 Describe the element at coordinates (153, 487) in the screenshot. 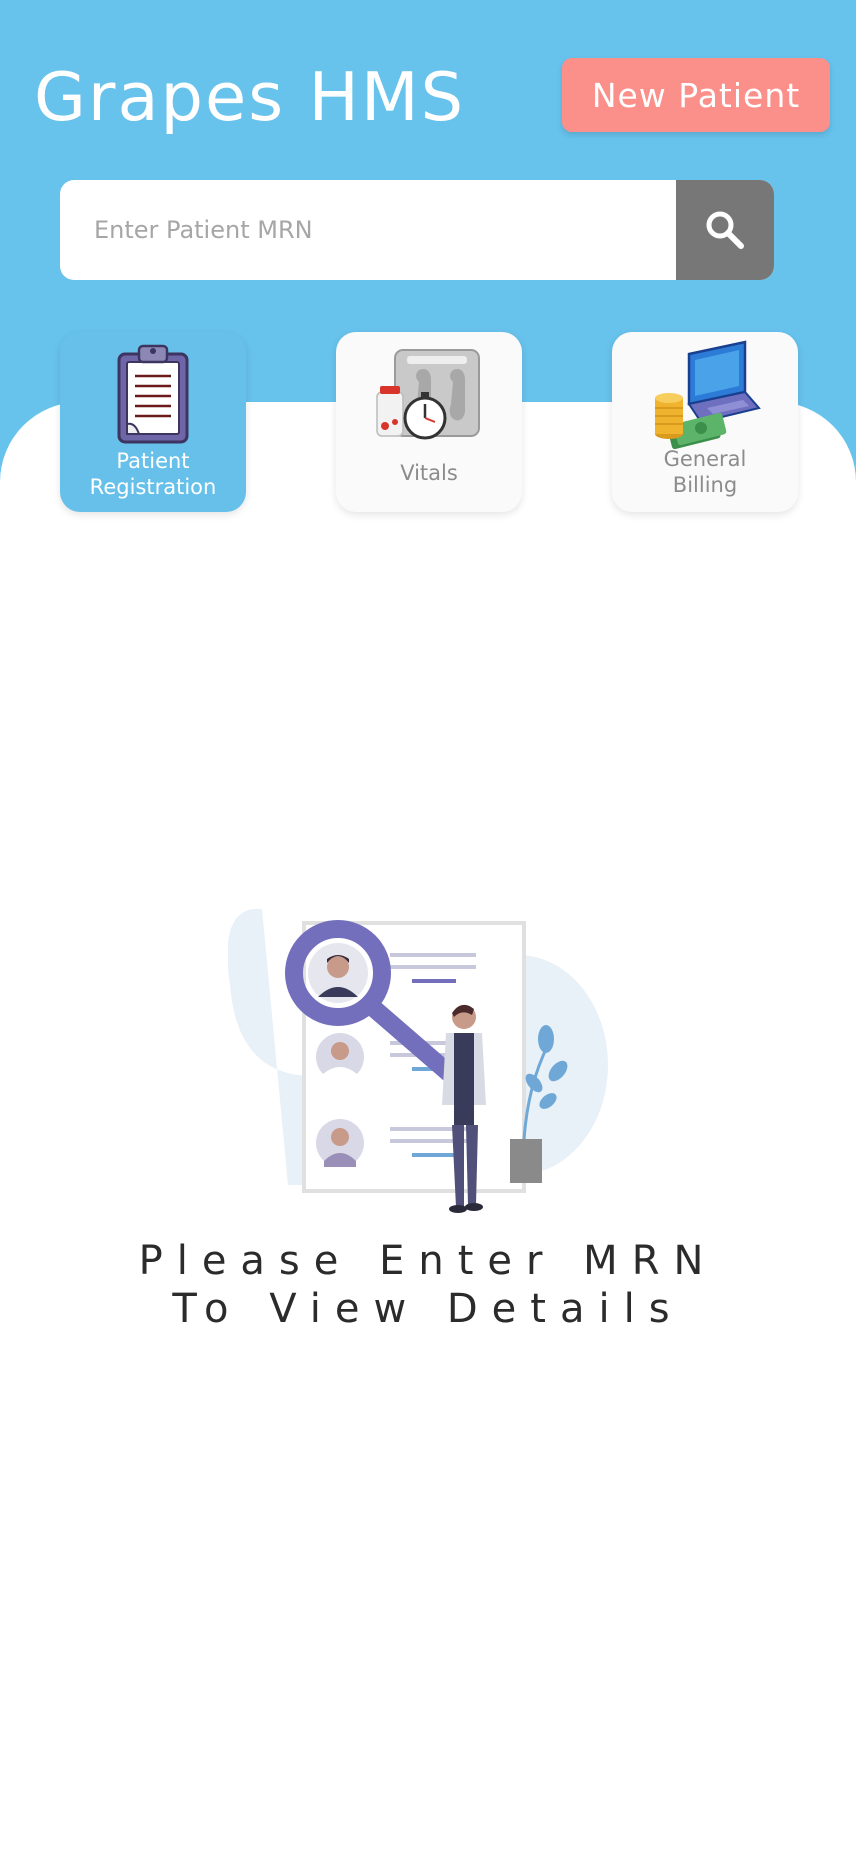

I see `module-label-line2: Registration` at that location.